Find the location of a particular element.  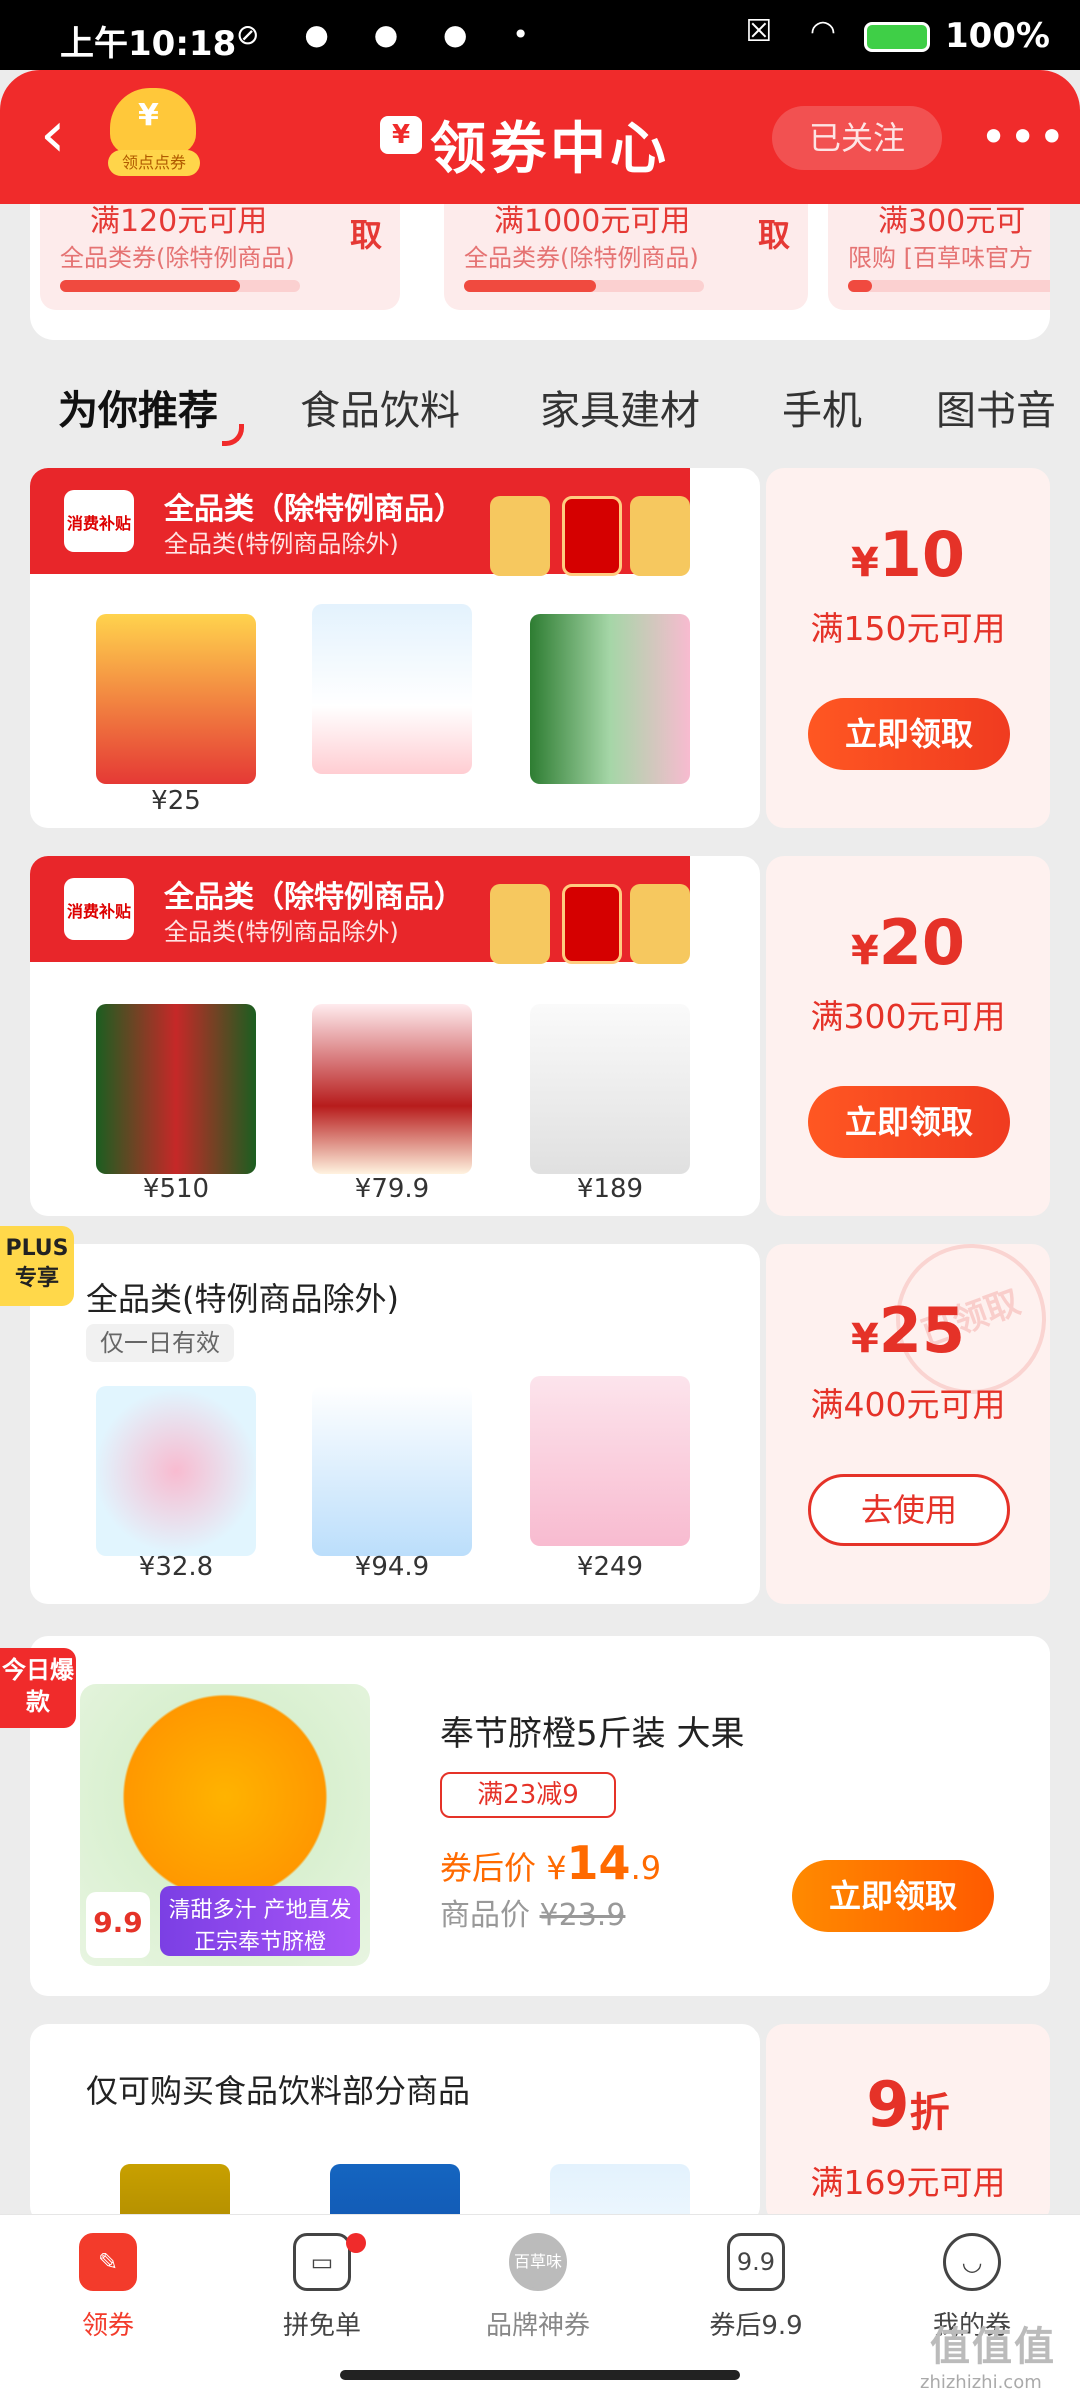

coupon-products: 全品类(特例商品除外) 仅一日有效 ¥32.8 ¥94.9 ¥249 is located at coordinates (395, 1424).